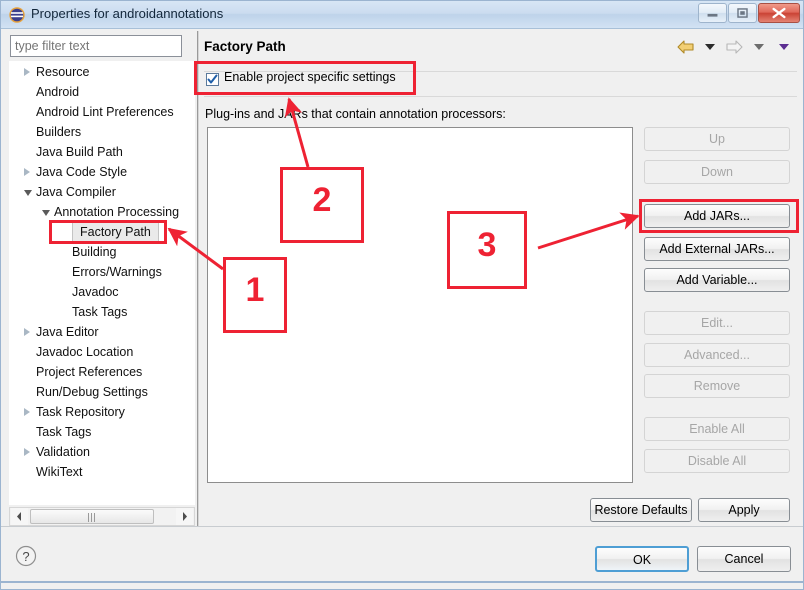 The width and height of the screenshot is (804, 590). Describe the element at coordinates (102, 472) in the screenshot. I see `tree-item-wikitext: WikiText` at that location.